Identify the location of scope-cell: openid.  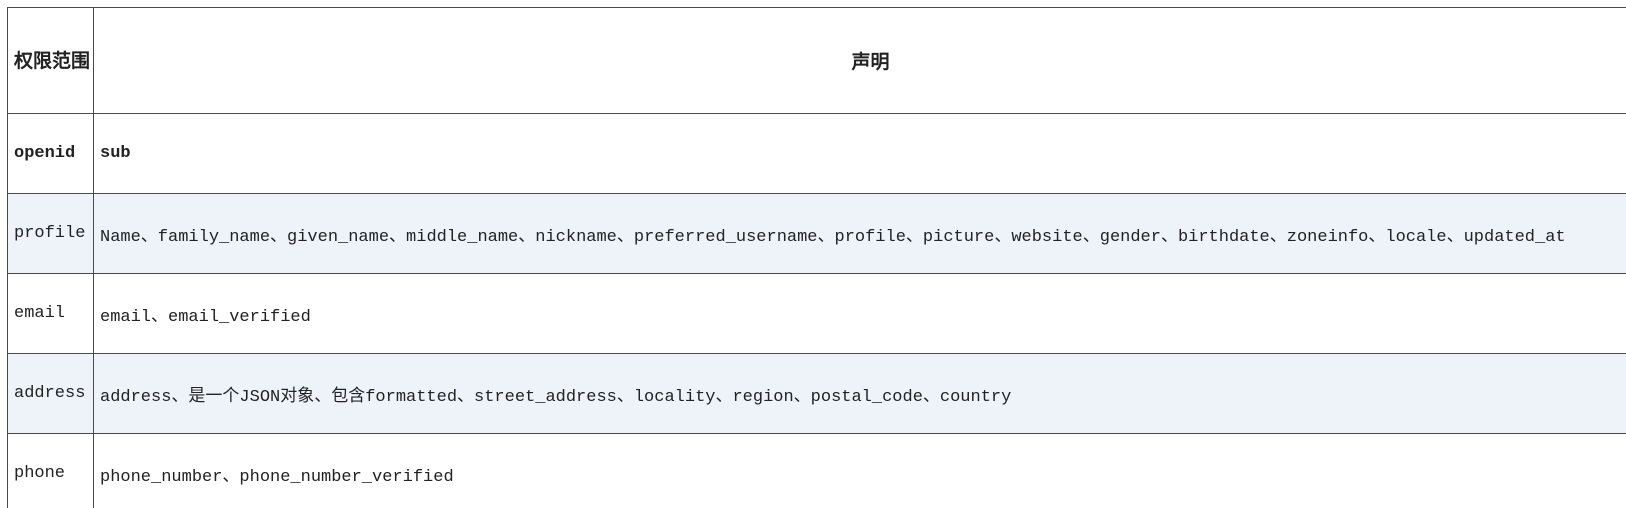
(50, 153).